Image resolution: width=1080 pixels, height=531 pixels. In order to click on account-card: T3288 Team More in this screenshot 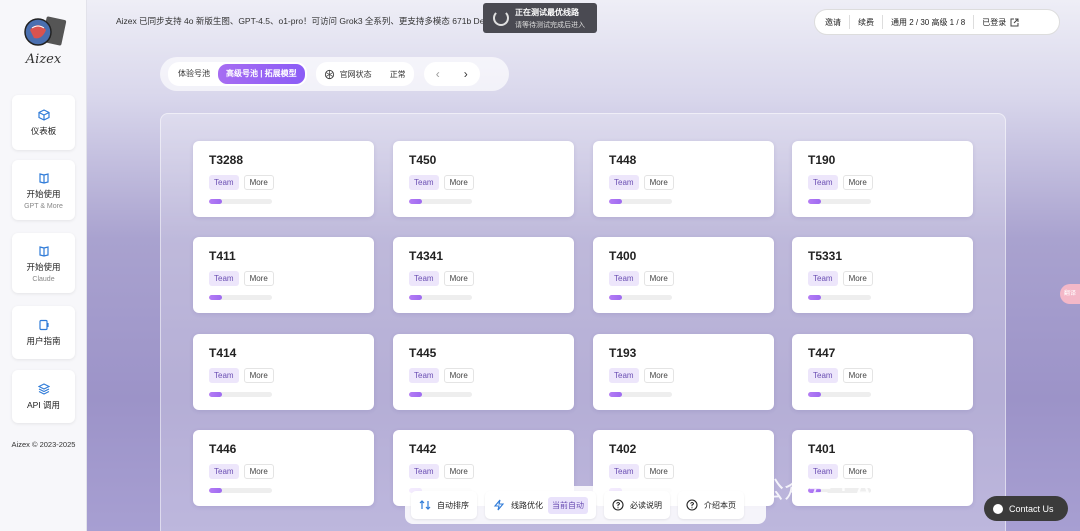, I will do `click(283, 179)`.